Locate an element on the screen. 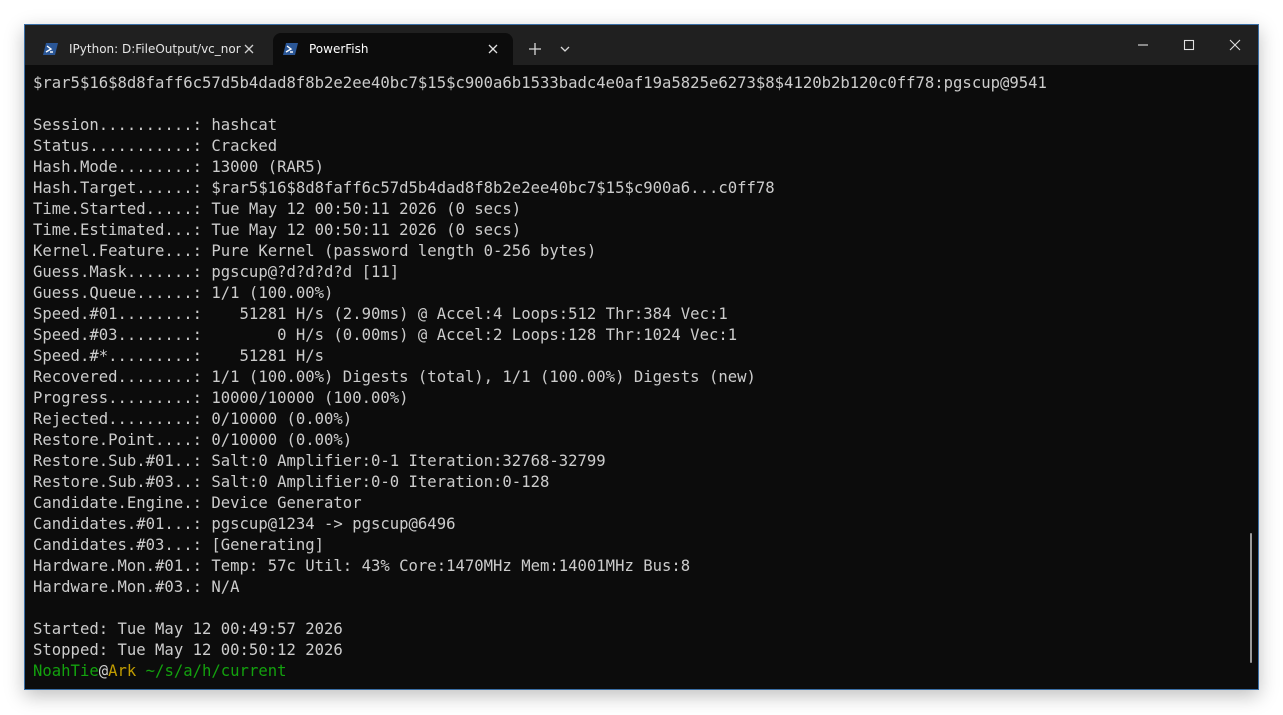  terminal-line: Rejected.........: 0/10000 (0.00%) is located at coordinates (193, 419).